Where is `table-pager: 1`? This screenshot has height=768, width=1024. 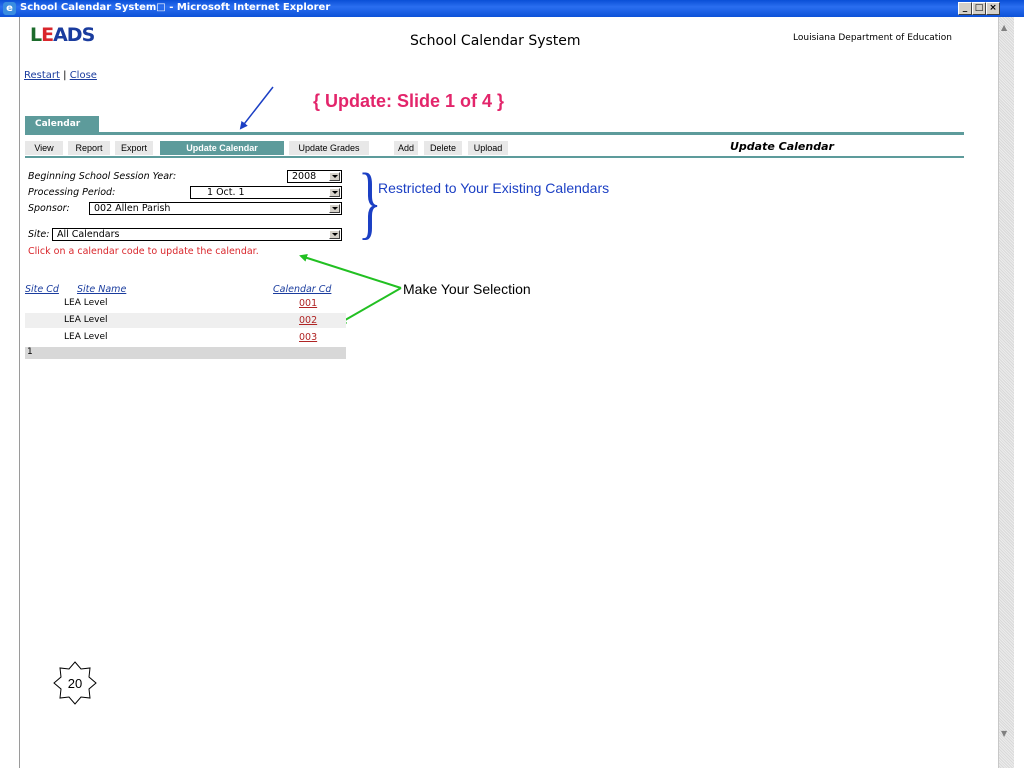 table-pager: 1 is located at coordinates (185, 353).